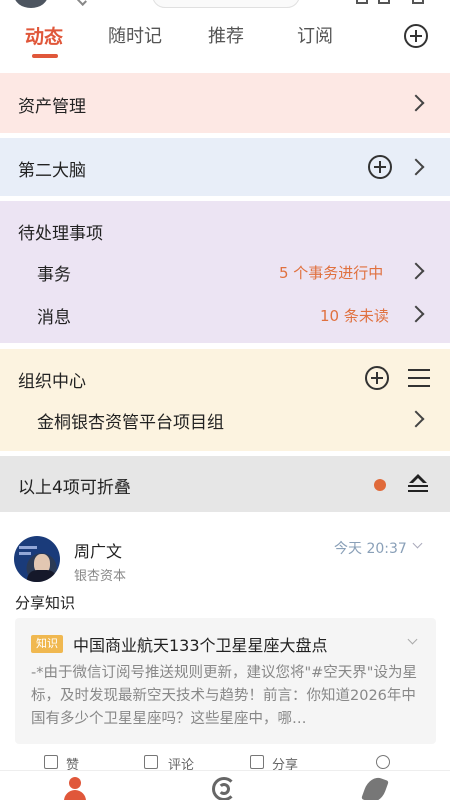  What do you see at coordinates (51, 762) in the screenshot?
I see `like-icon` at bounding box center [51, 762].